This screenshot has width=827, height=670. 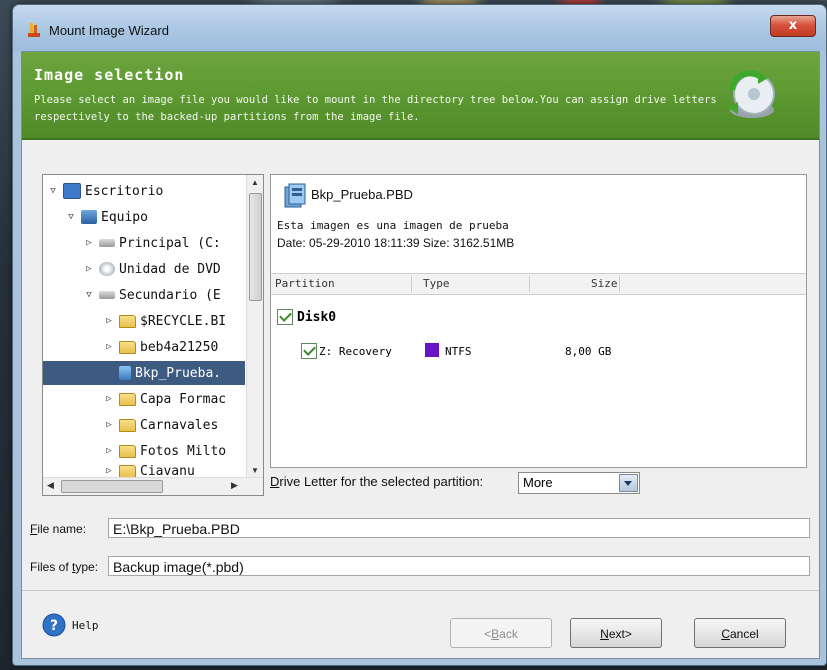 I want to click on drive-letter-value: More, so click(x=538, y=482).